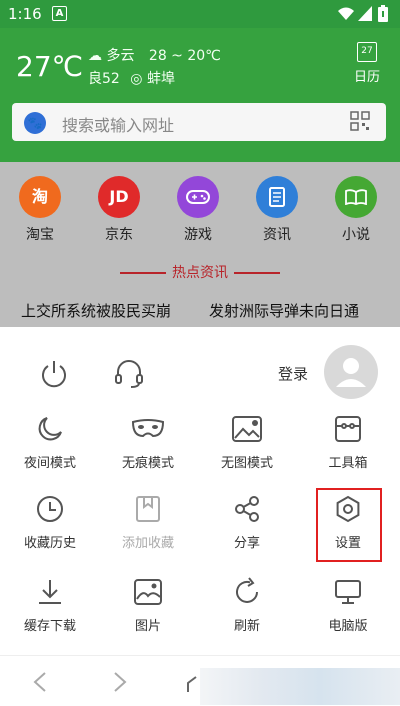 The image size is (400, 706). Describe the element at coordinates (119, 197) in the screenshot. I see `jd-icon: JD` at that location.